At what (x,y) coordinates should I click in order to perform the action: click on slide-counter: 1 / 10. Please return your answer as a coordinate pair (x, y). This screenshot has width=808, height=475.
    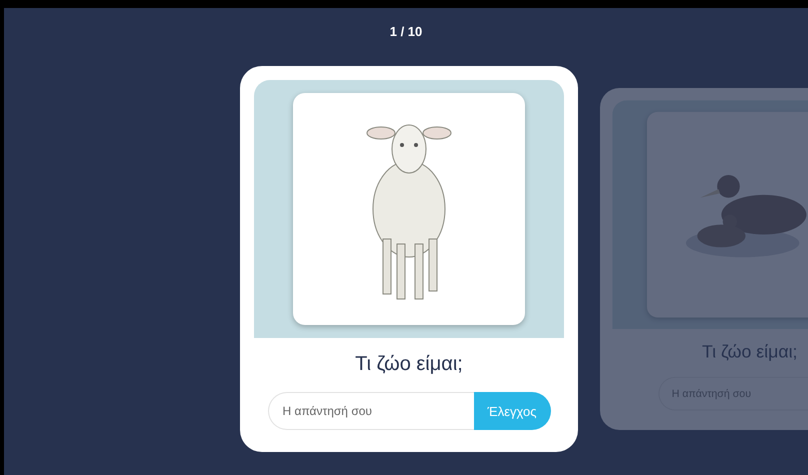
    Looking at the image, I should click on (406, 32).